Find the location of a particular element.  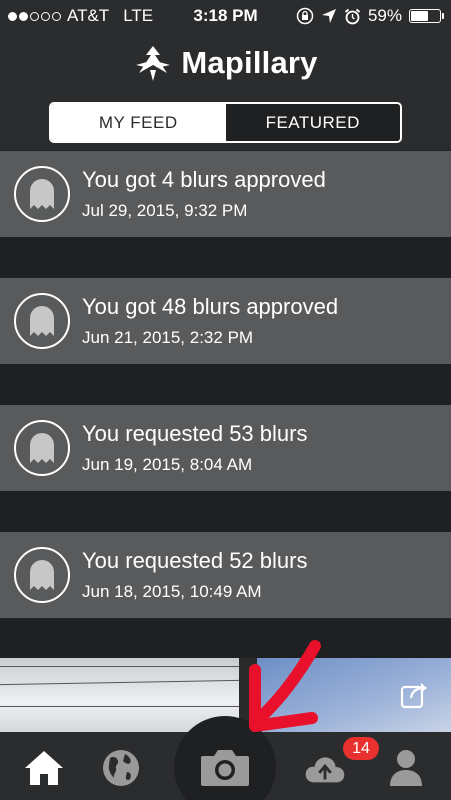

feed-item-date: Jun 21, 2015, 2:32 PM is located at coordinates (168, 337).